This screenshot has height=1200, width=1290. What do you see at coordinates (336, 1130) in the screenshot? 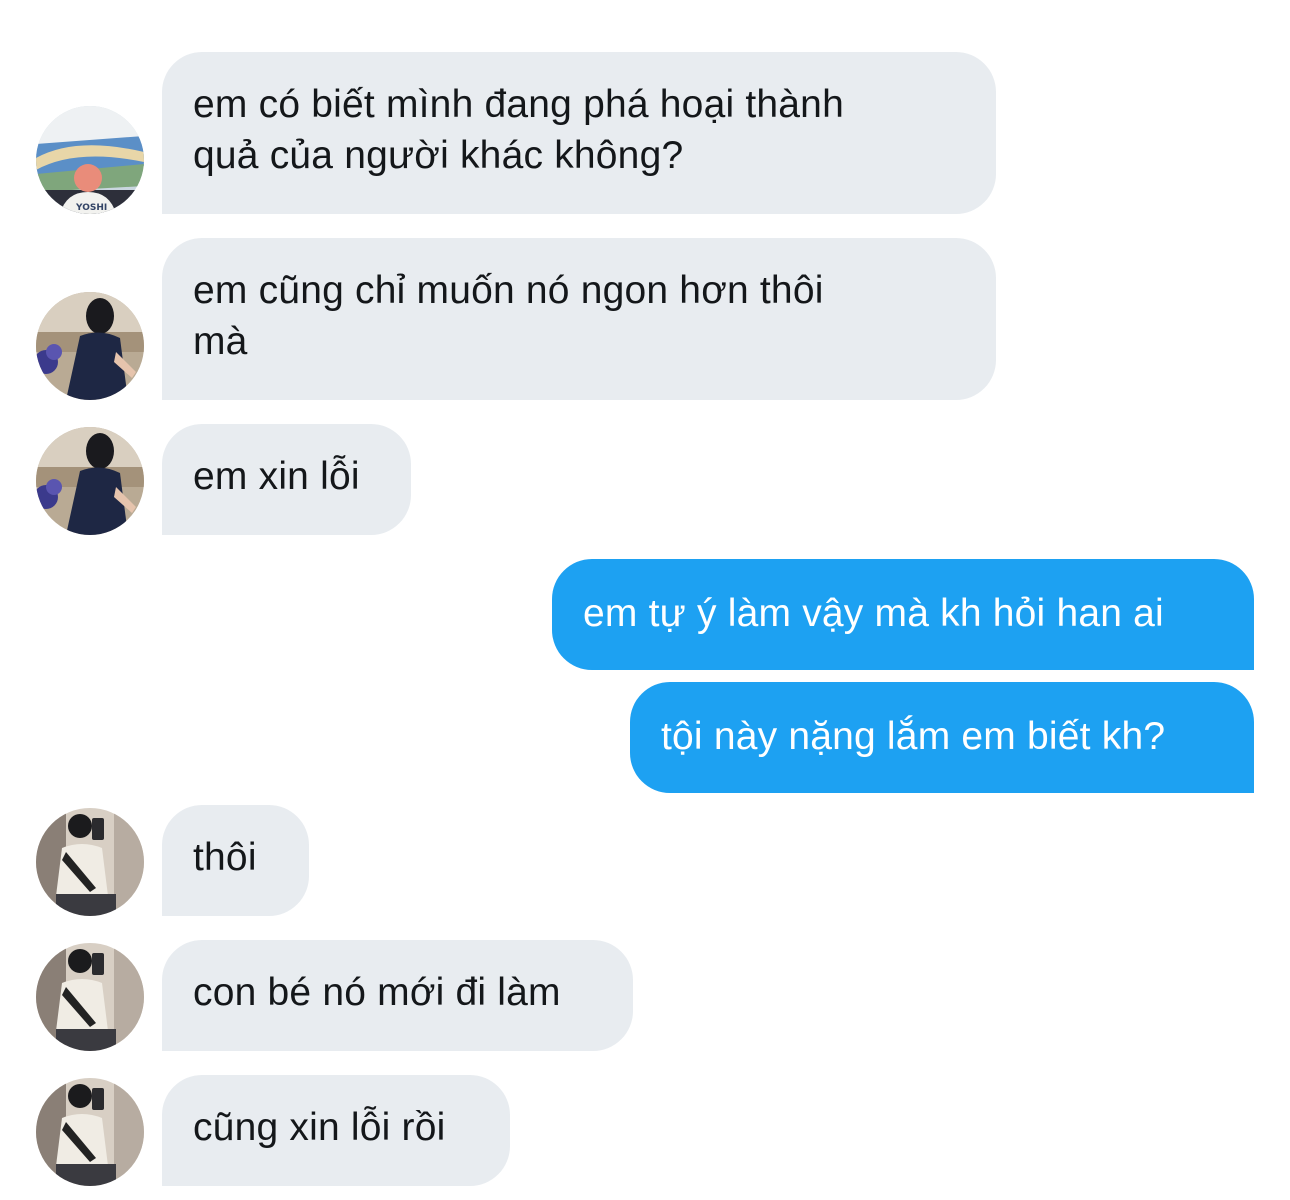
I see `message-bubble: cũng xin lỗi rồi` at bounding box center [336, 1130].